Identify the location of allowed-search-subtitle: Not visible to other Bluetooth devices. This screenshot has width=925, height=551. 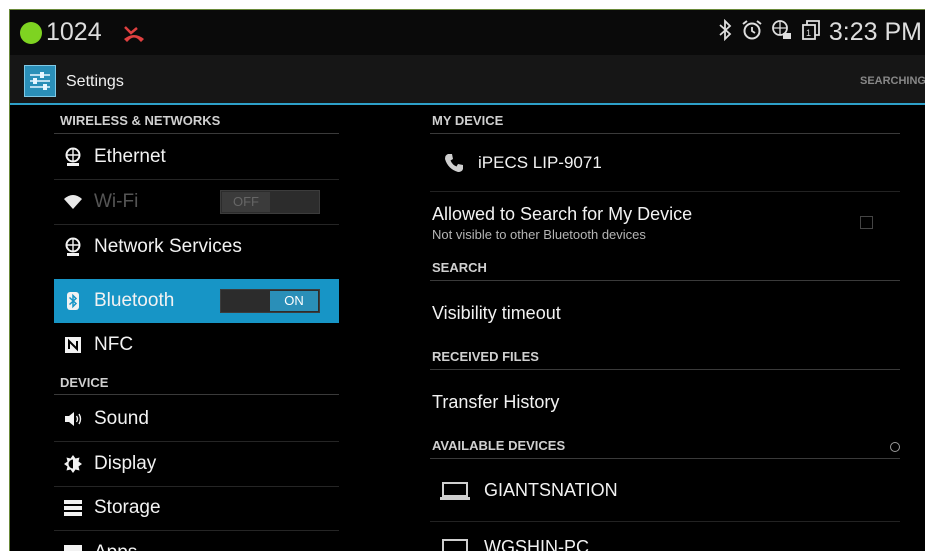
(539, 234).